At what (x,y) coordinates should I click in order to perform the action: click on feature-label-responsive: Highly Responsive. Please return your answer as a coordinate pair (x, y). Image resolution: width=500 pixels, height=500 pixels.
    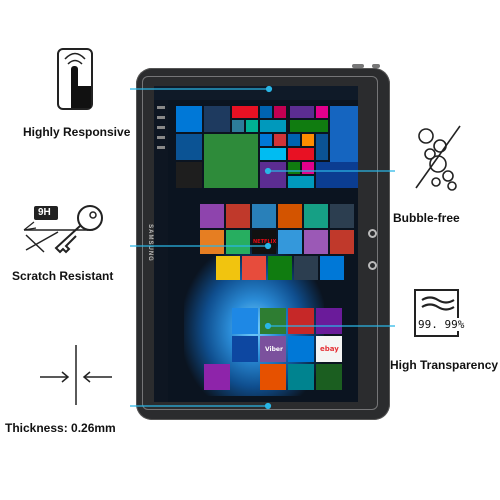
    Looking at the image, I should click on (77, 132).